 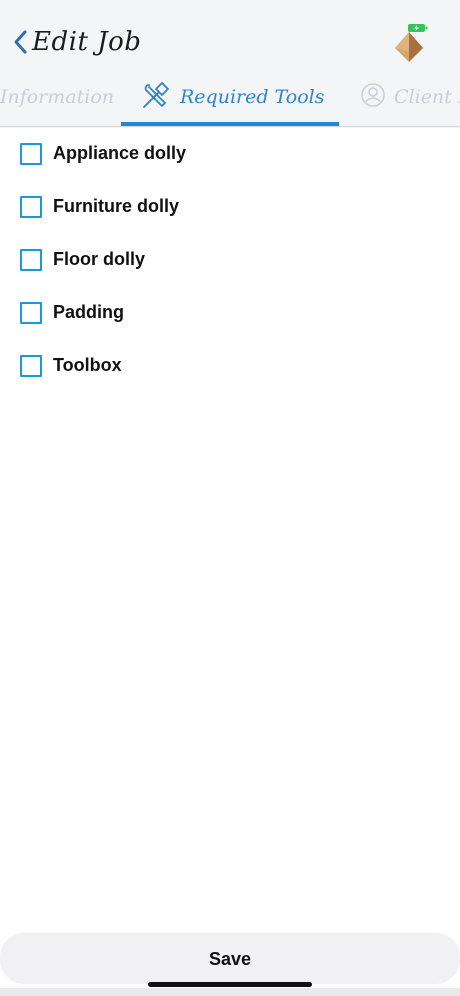 I want to click on chevron-left-icon, so click(x=20, y=42).